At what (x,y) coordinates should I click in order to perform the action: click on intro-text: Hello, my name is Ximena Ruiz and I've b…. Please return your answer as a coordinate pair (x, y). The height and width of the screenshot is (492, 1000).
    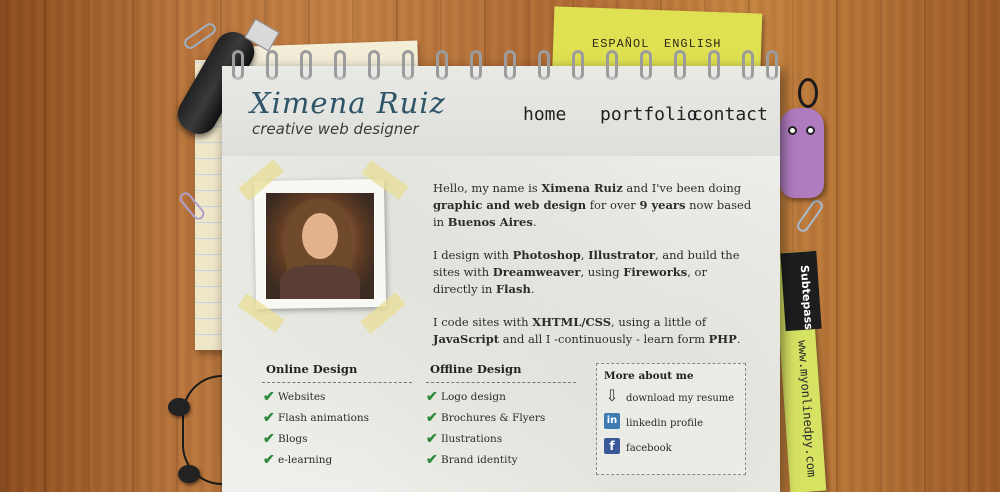
    Looking at the image, I should click on (593, 272).